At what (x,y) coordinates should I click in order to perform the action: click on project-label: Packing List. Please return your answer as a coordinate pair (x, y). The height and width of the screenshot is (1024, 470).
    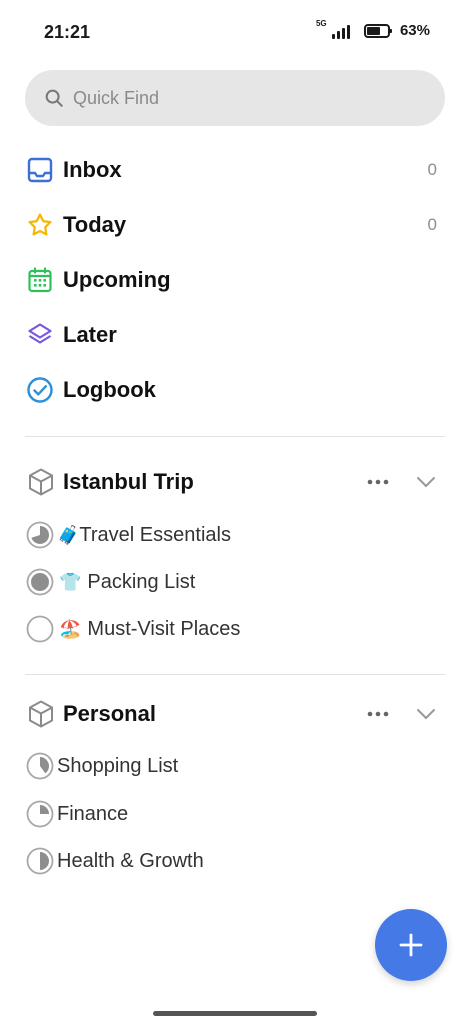
    Looking at the image, I should click on (141, 581).